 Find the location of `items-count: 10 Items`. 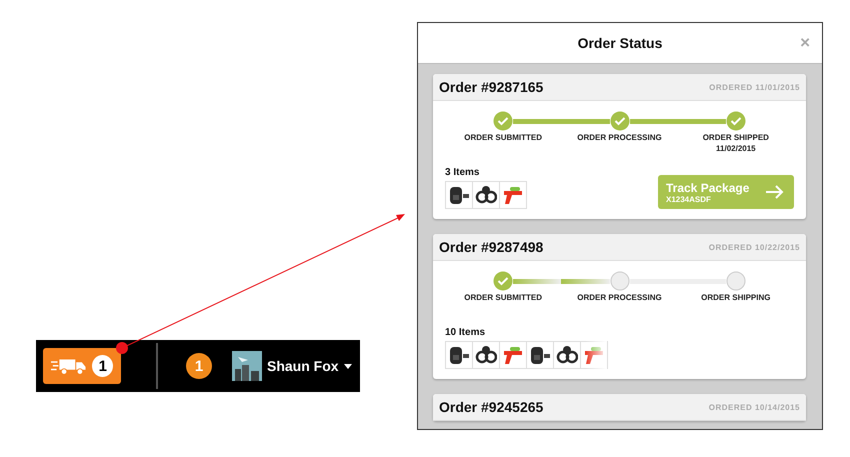

items-count: 10 Items is located at coordinates (465, 332).